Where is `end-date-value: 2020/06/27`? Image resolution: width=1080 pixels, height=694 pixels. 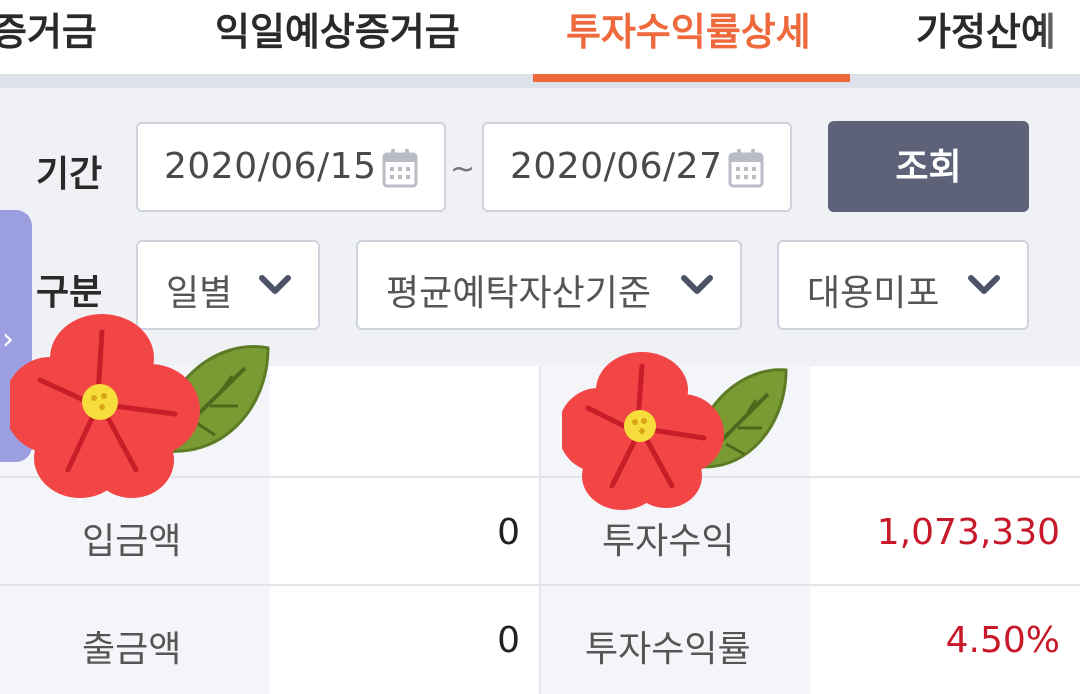
end-date-value: 2020/06/27 is located at coordinates (616, 166).